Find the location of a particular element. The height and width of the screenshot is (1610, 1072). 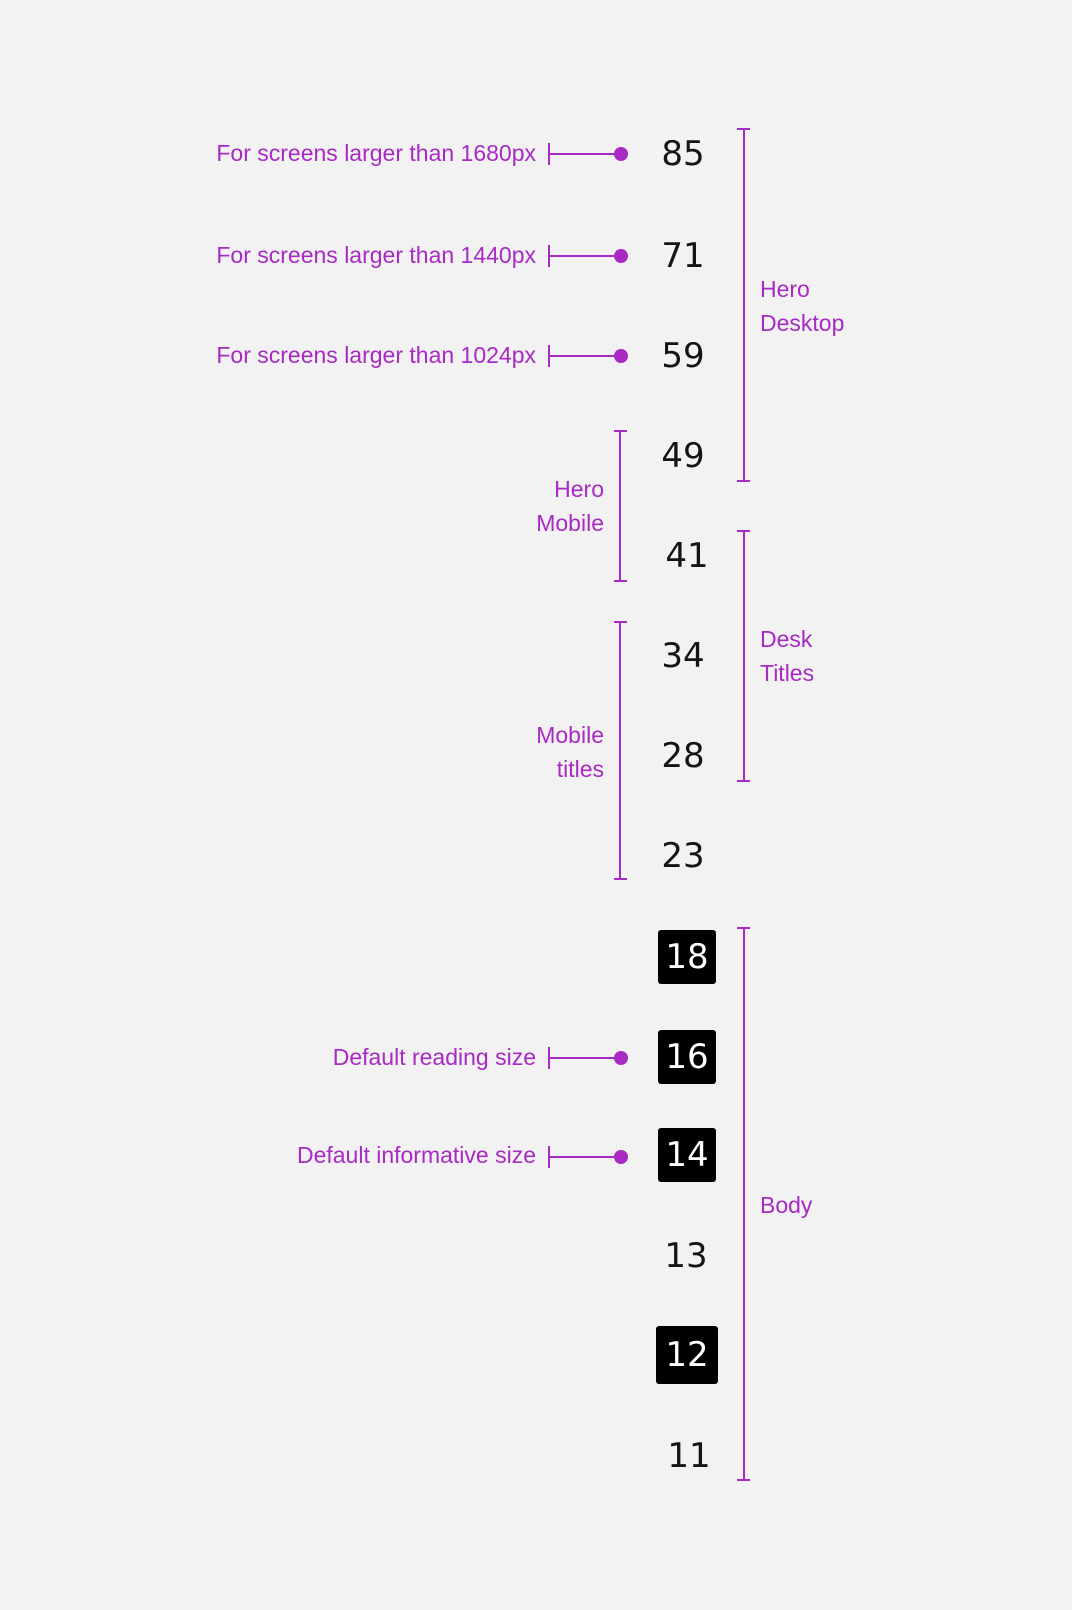

size-value-chip: 12 is located at coordinates (687, 1355).